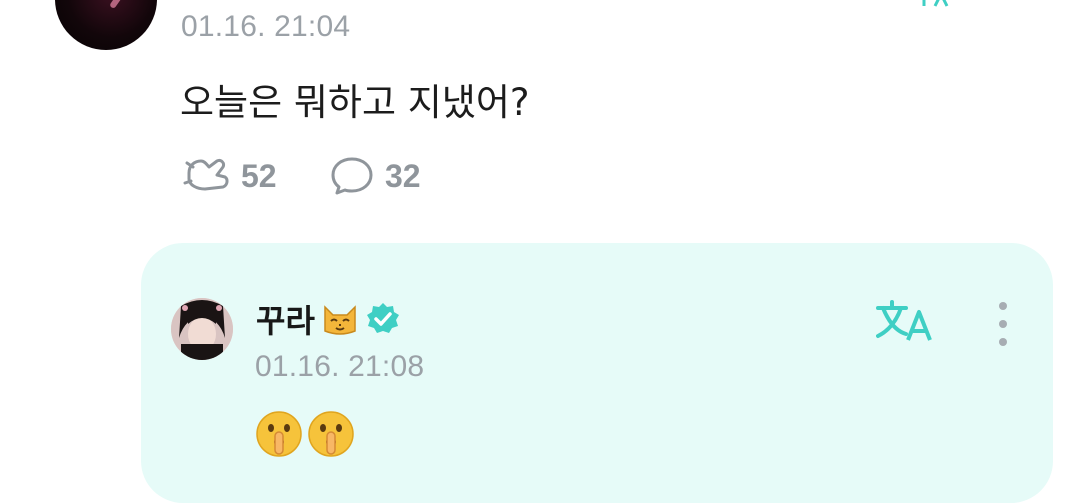  Describe the element at coordinates (403, 175) in the screenshot. I see `comment-count: 32` at that location.